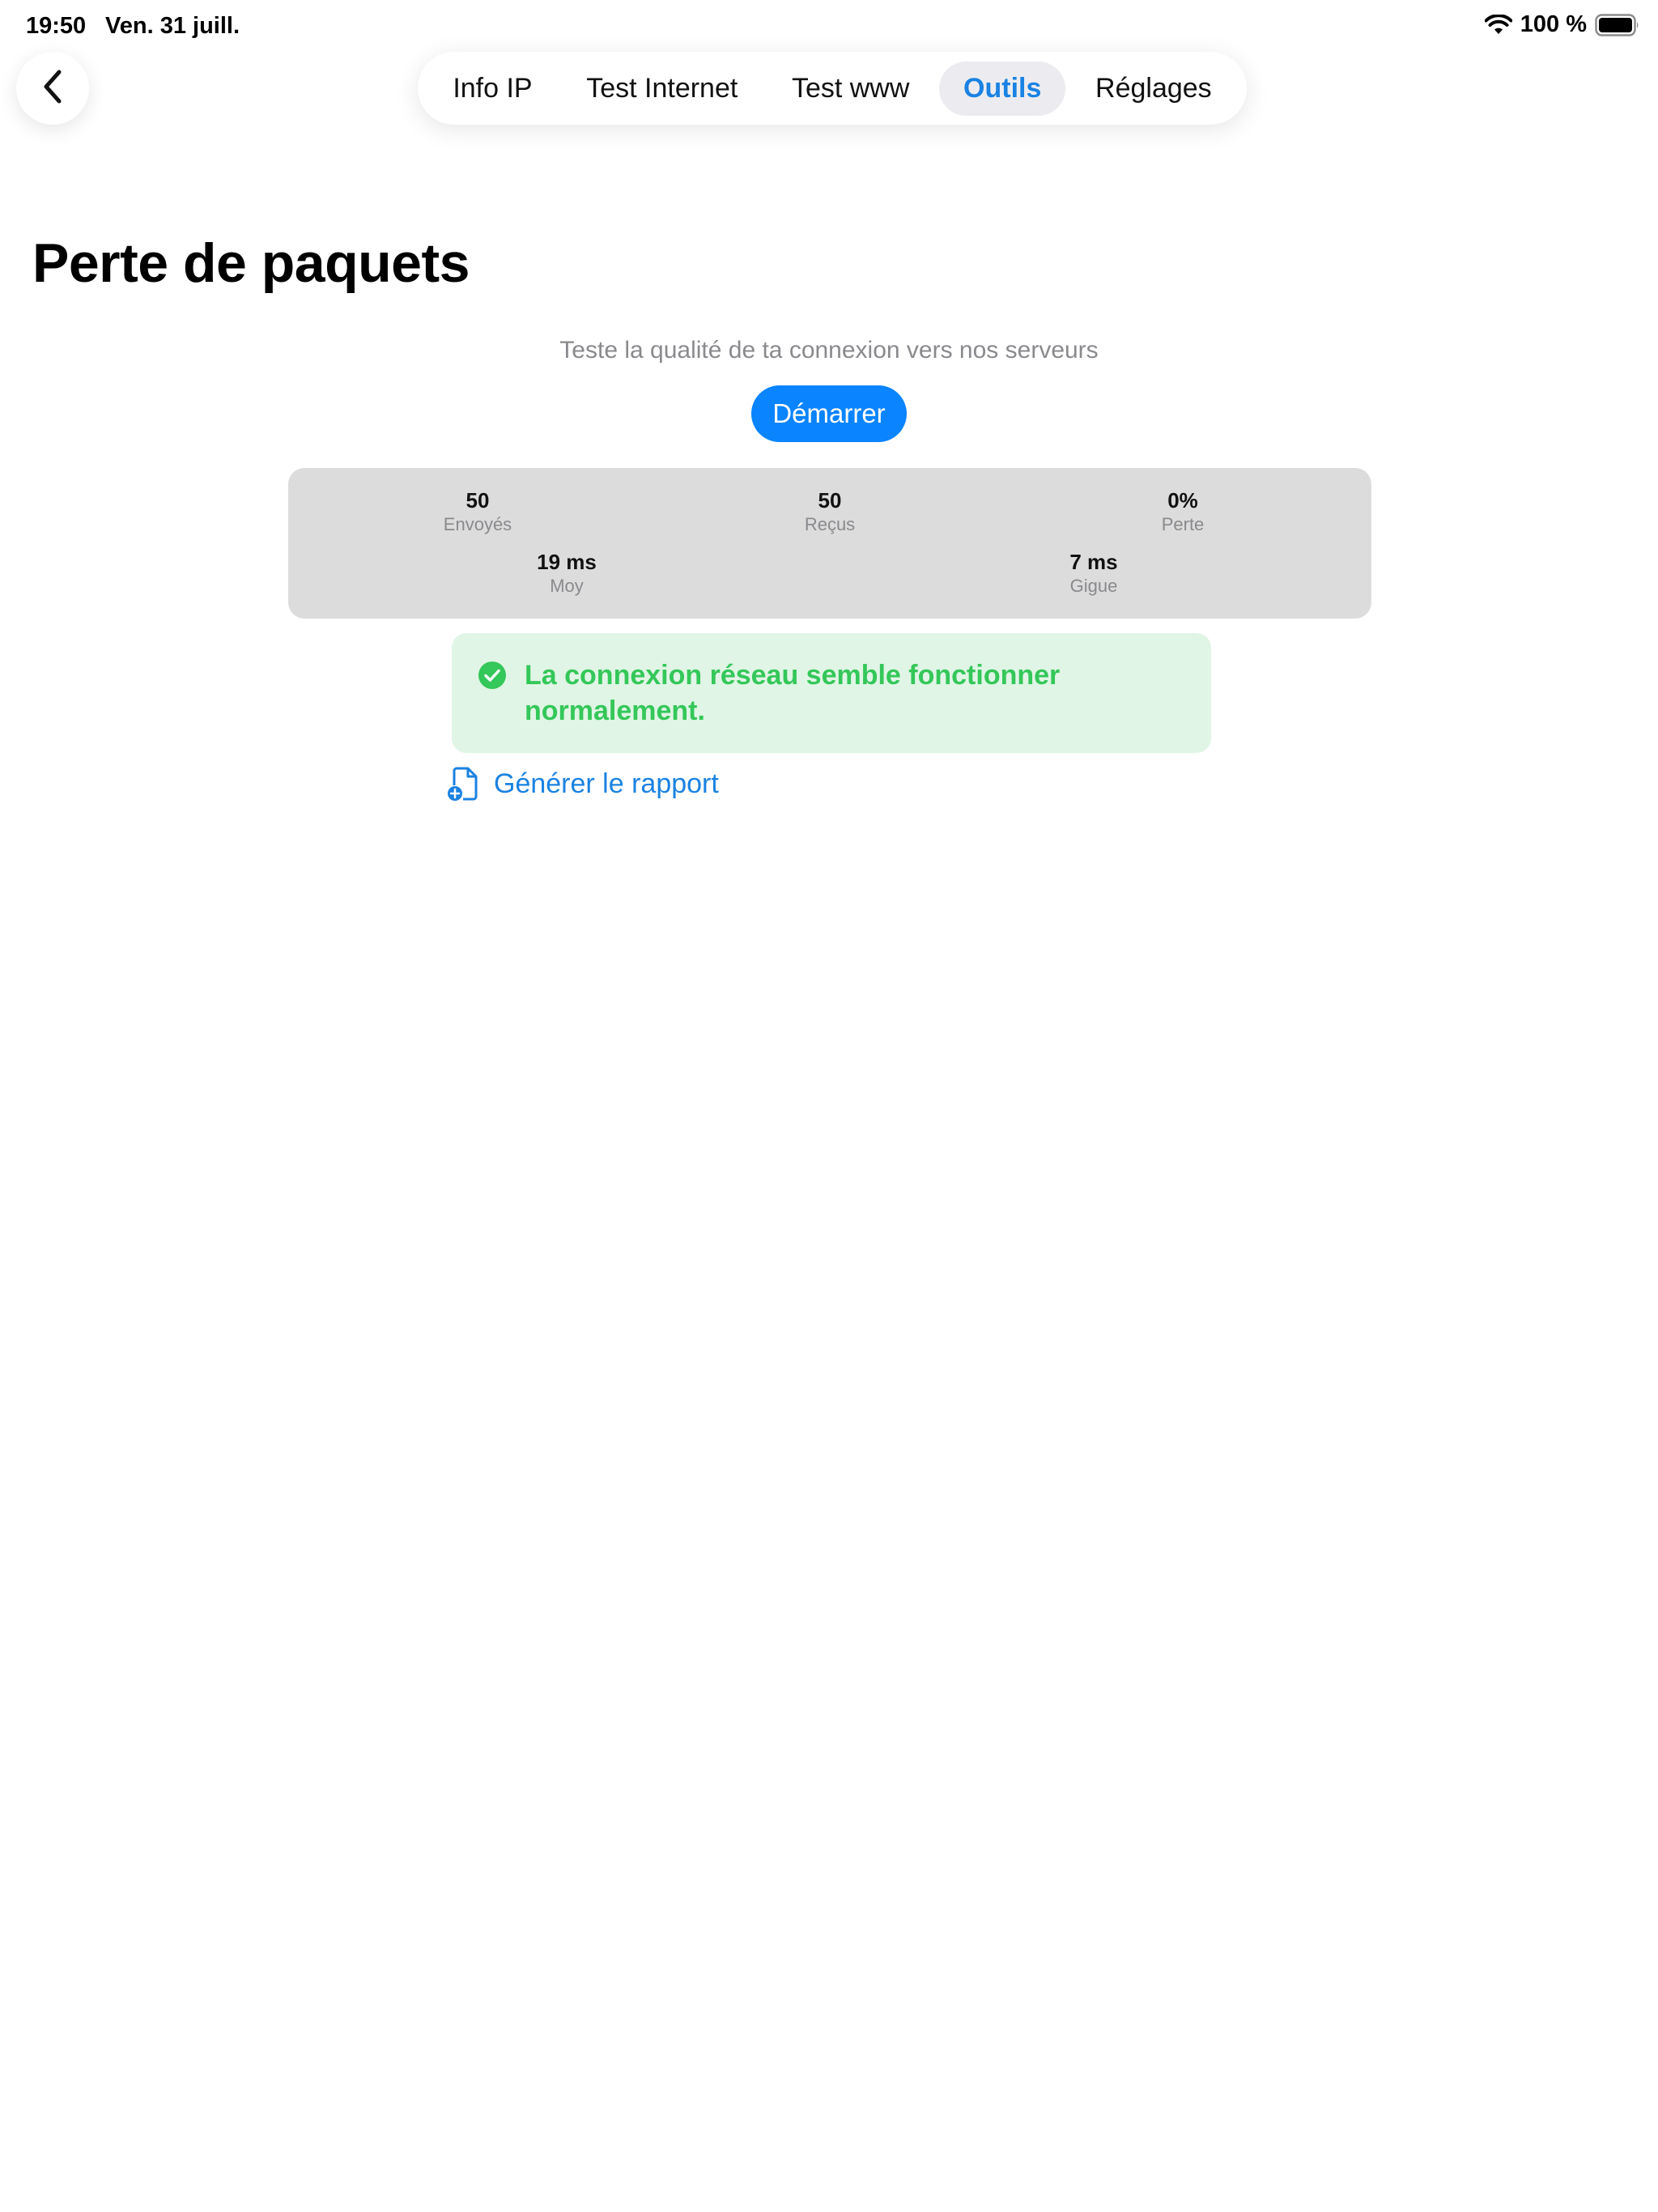 This screenshot has height=2212, width=1658. What do you see at coordinates (662, 89) in the screenshot?
I see `tab-test-internet: Test Internet` at bounding box center [662, 89].